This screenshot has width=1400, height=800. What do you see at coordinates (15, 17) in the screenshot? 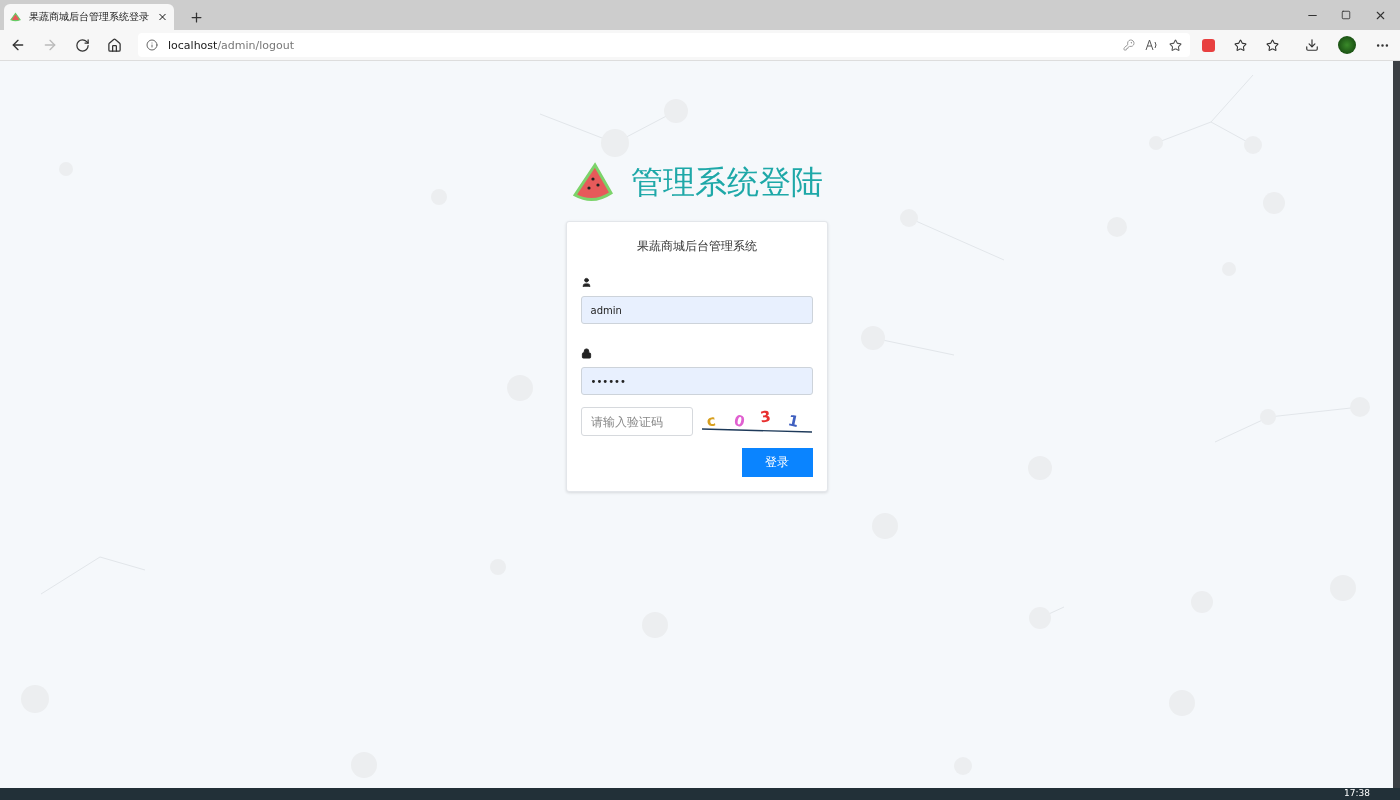
I see `watermelon-icon` at bounding box center [15, 17].